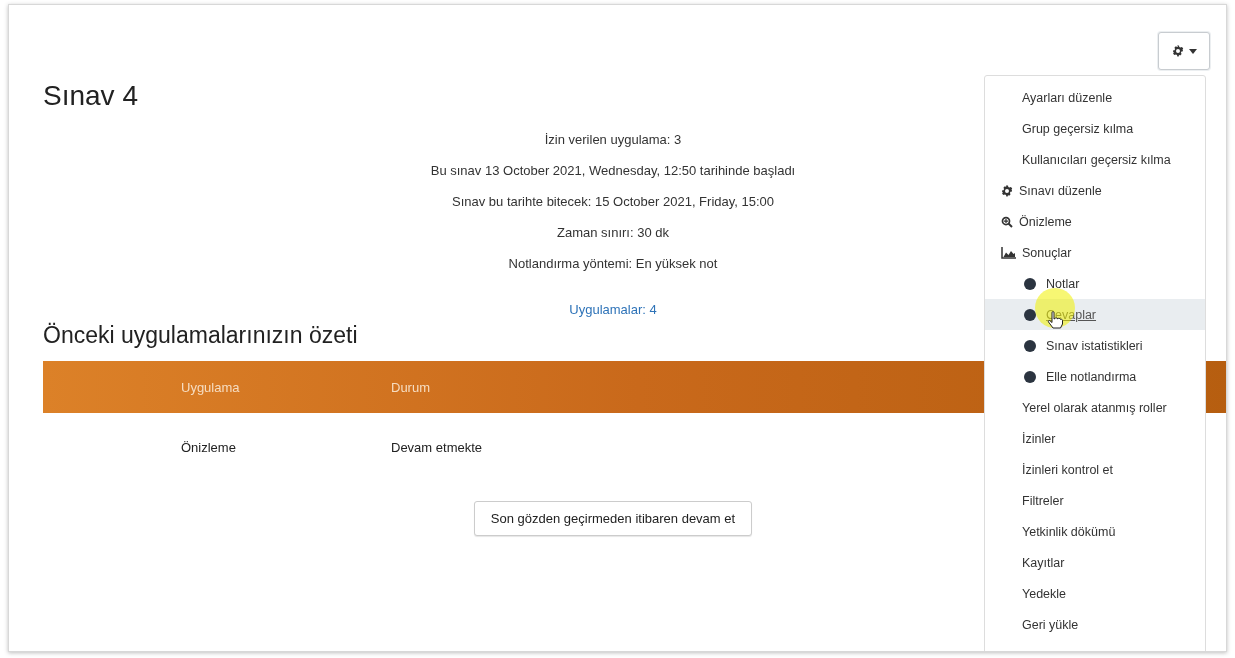 The width and height of the screenshot is (1235, 658). What do you see at coordinates (1095, 407) in the screenshot?
I see `menu-item: Yerel olarak atanmış roller` at bounding box center [1095, 407].